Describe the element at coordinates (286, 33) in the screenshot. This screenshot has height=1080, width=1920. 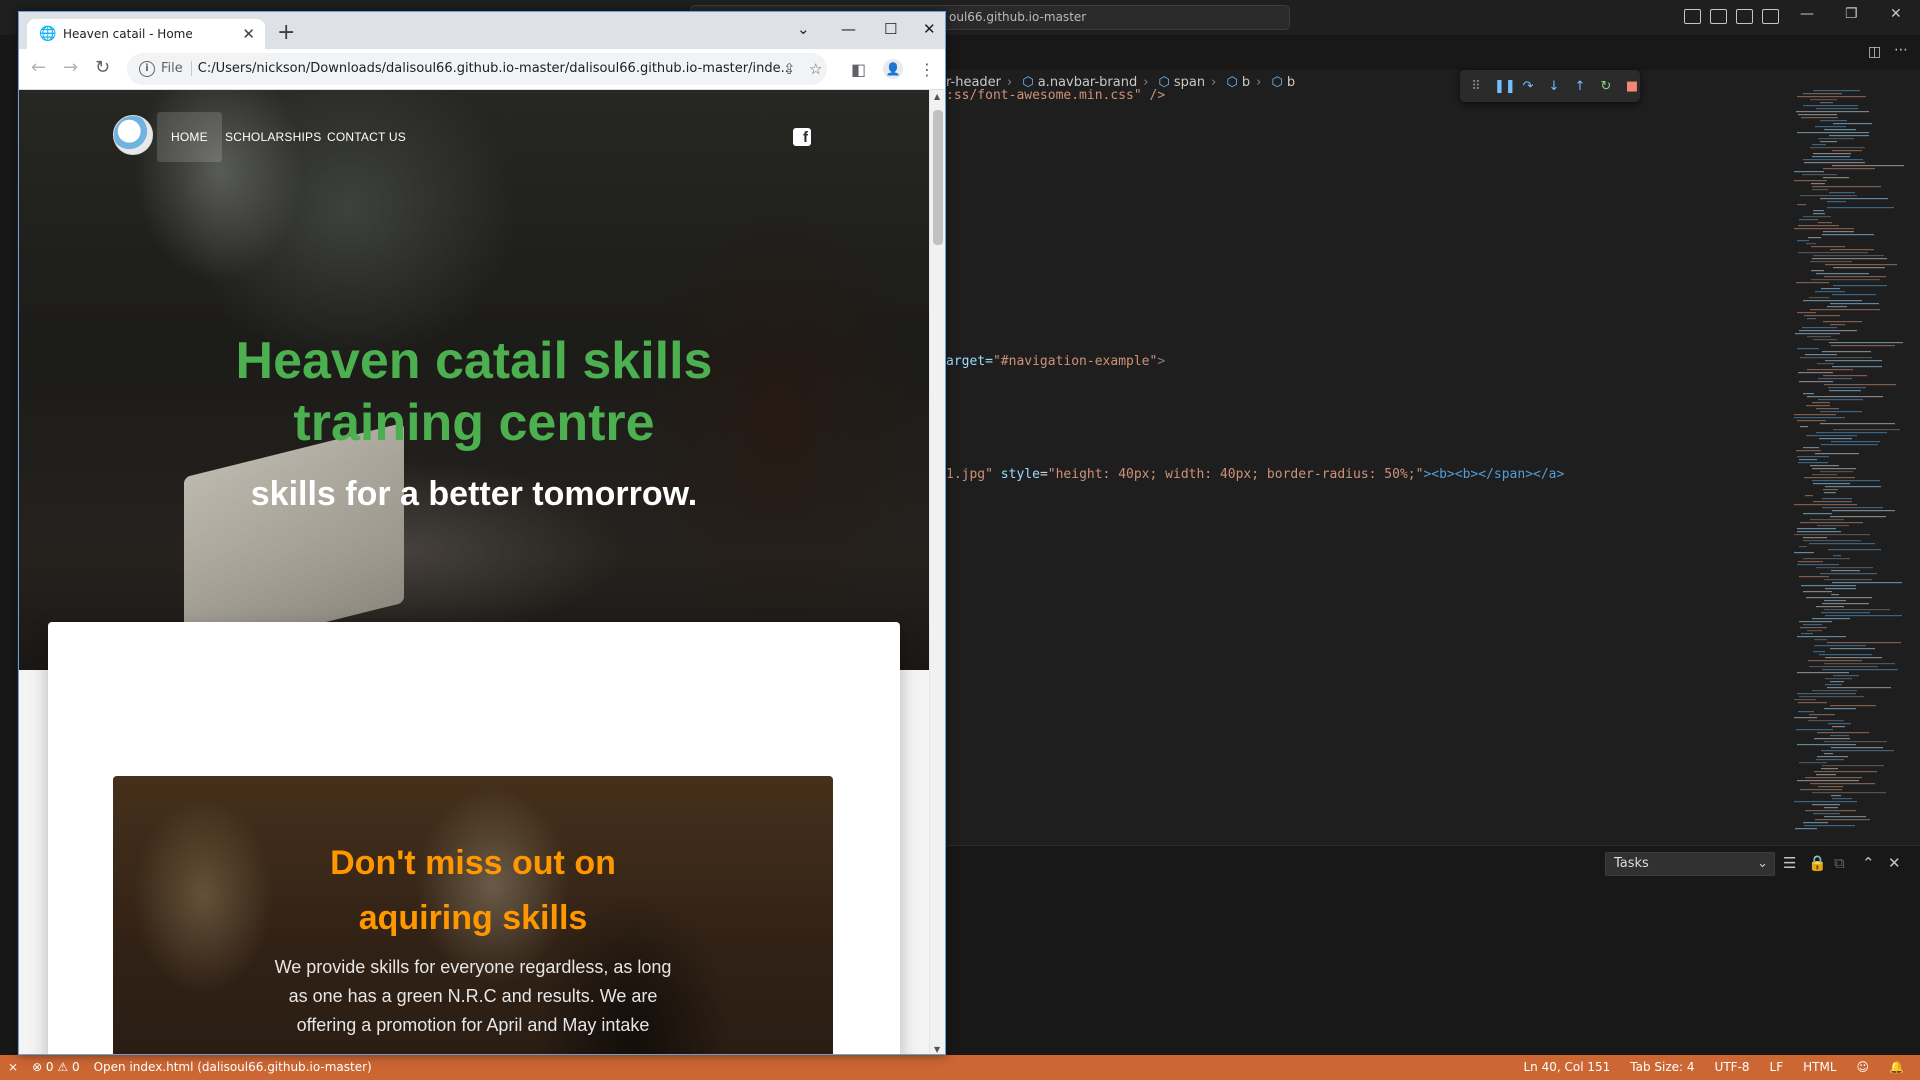
I see `new-tab-icon: +` at that location.